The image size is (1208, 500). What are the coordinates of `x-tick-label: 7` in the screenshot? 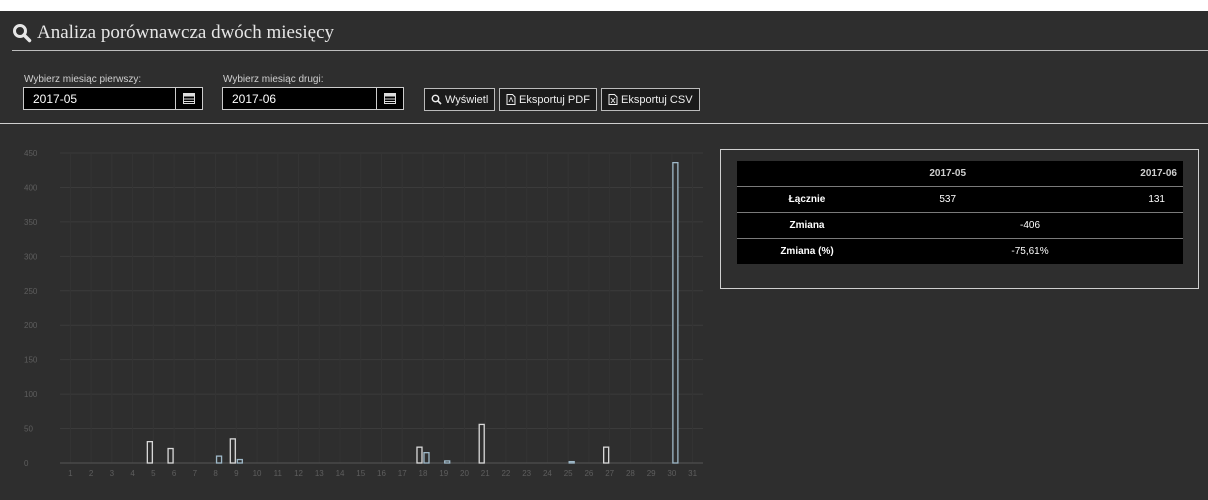 It's located at (195, 473).